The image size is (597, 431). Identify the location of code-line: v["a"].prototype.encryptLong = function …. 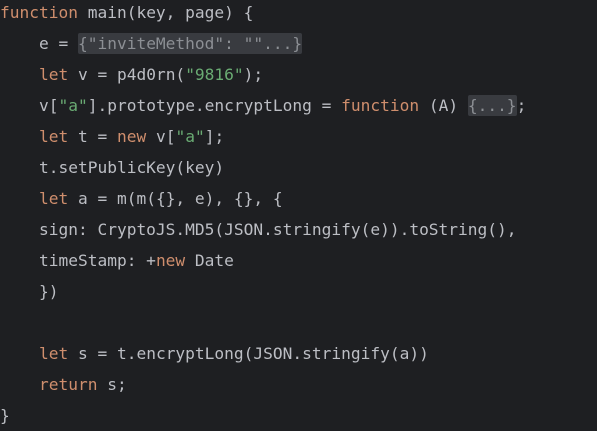
(263, 105).